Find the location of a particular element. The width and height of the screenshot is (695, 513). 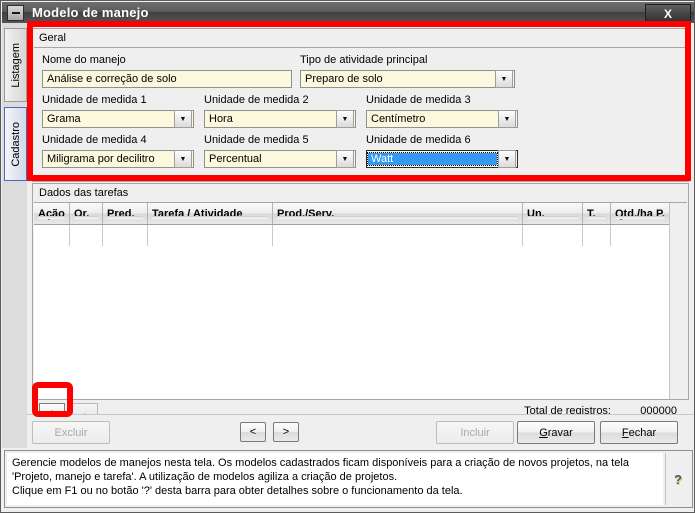

gravar-button: Gravar is located at coordinates (556, 432).